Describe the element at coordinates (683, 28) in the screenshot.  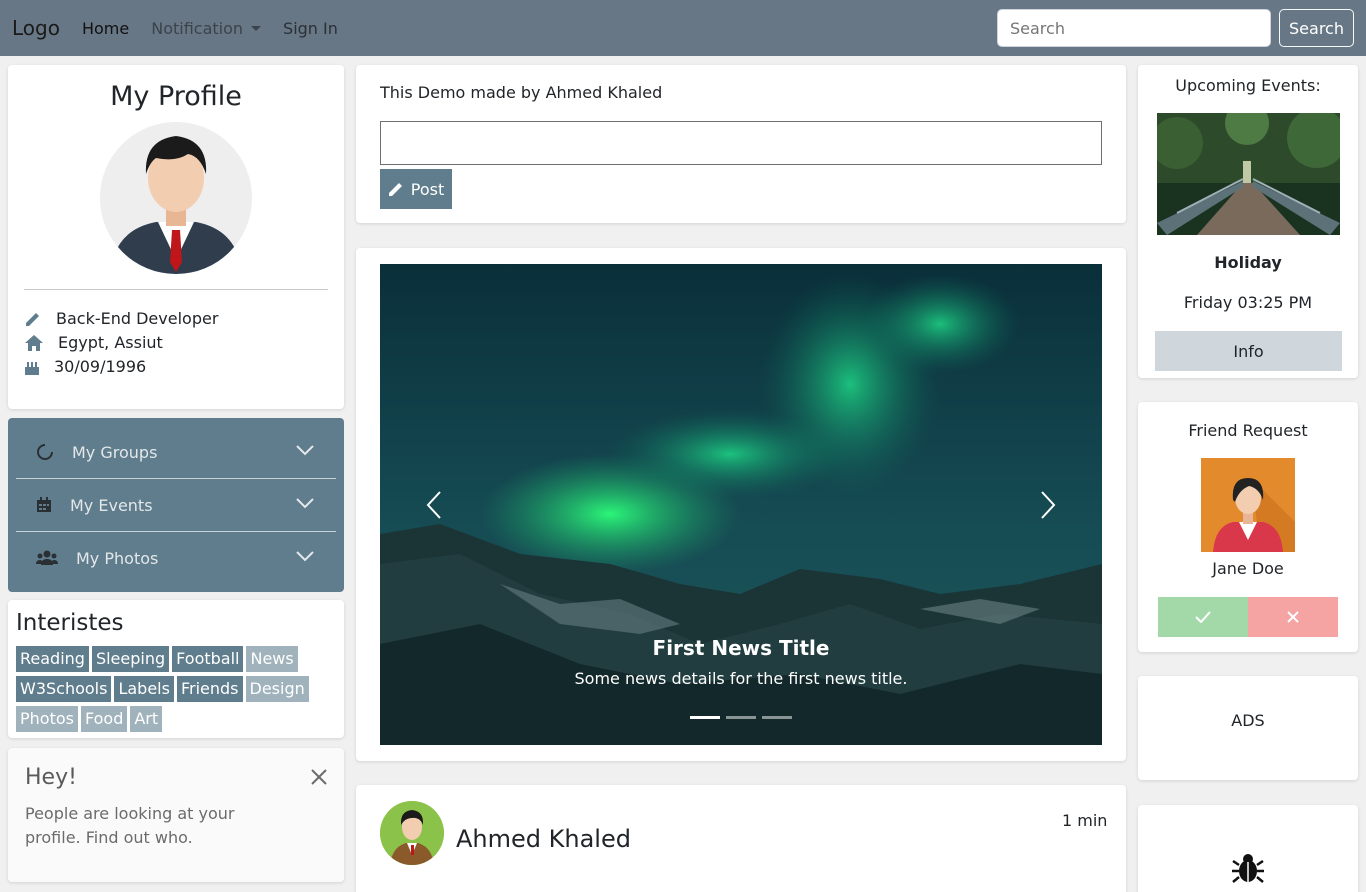
I see `top-navbar: Logo Home Notification Sign In Search` at that location.